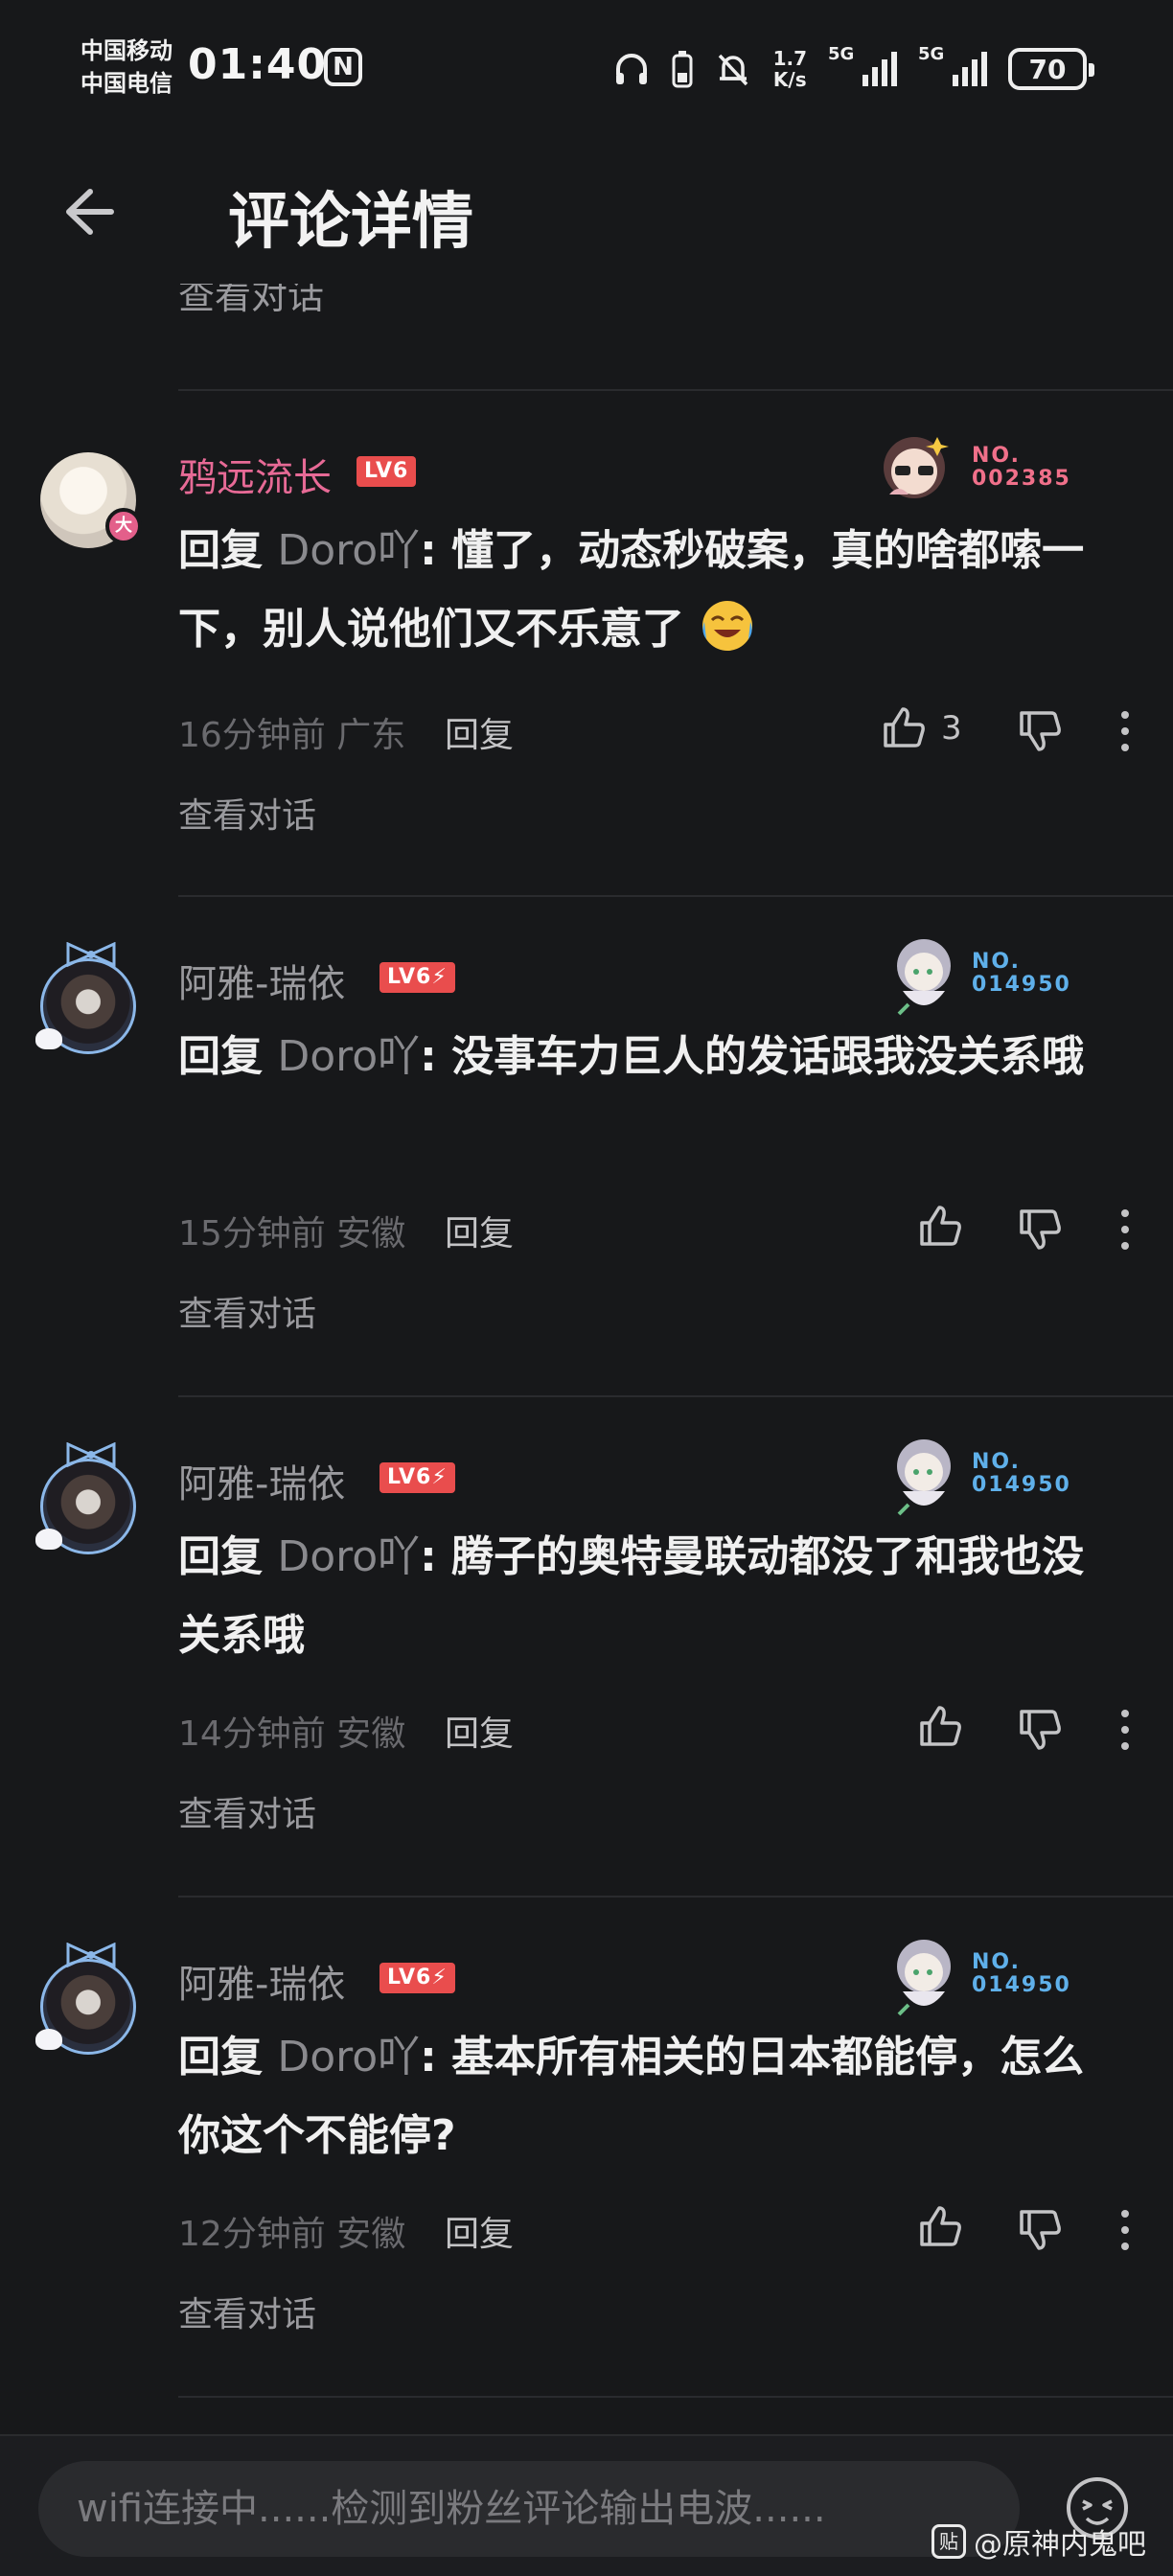 The image size is (1173, 2576). I want to click on divider, so click(675, 2397).